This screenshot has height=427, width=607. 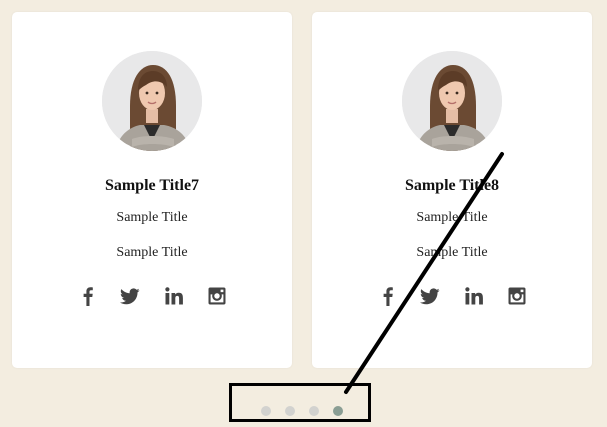 What do you see at coordinates (152, 185) in the screenshot?
I see `card-title: Sample Title7` at bounding box center [152, 185].